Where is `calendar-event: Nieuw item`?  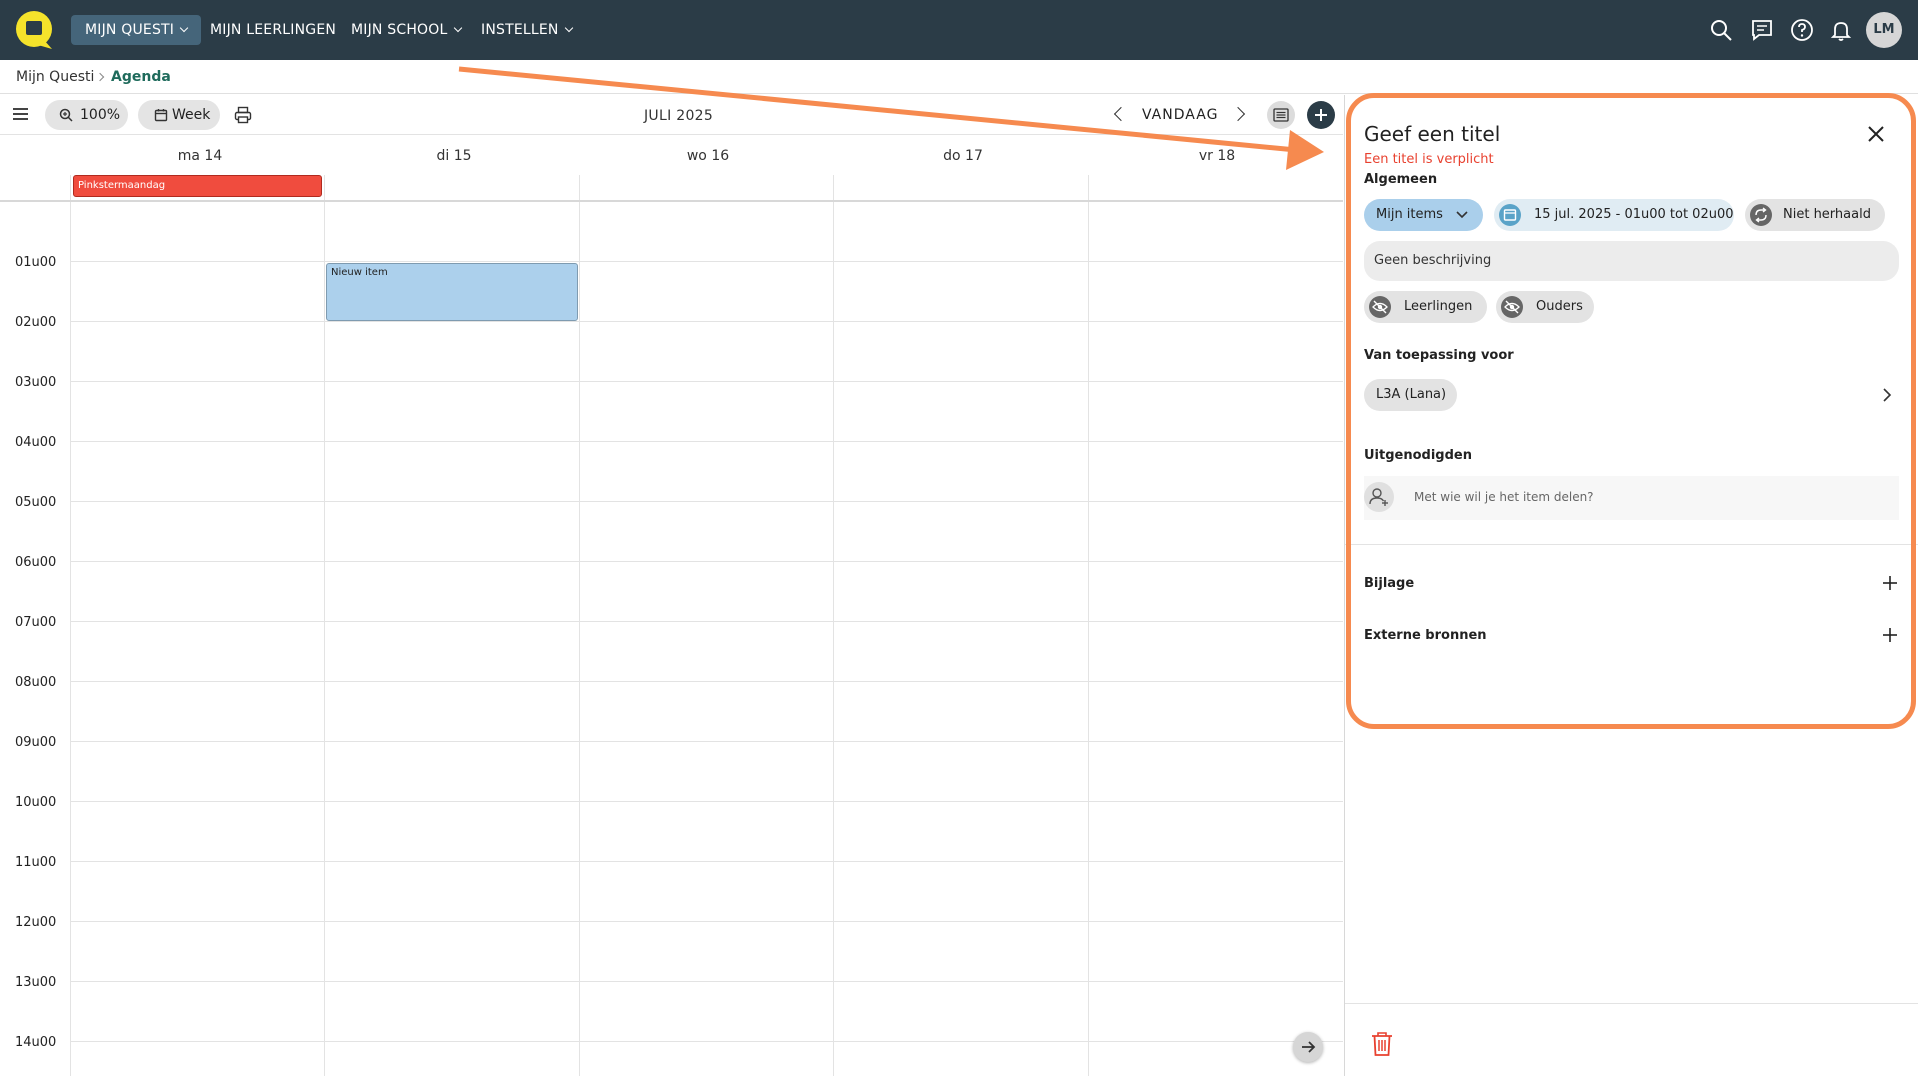
calendar-event: Nieuw item is located at coordinates (452, 292).